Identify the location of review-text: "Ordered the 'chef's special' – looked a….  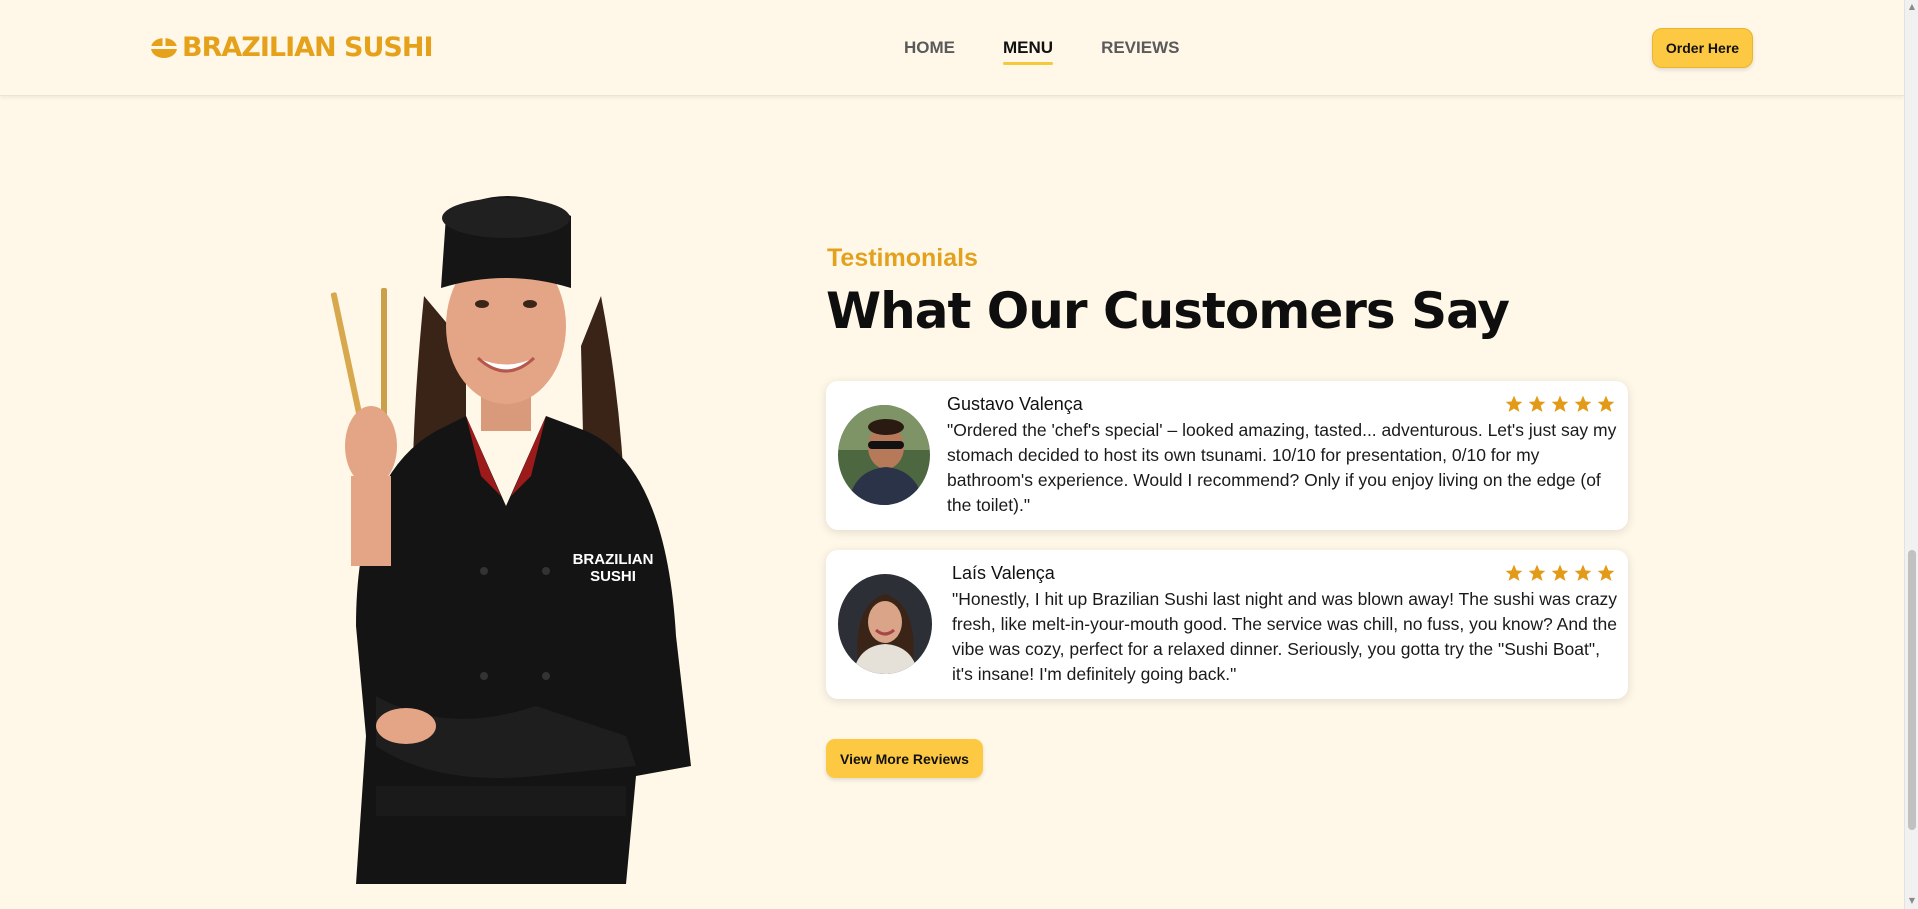
(1282, 467).